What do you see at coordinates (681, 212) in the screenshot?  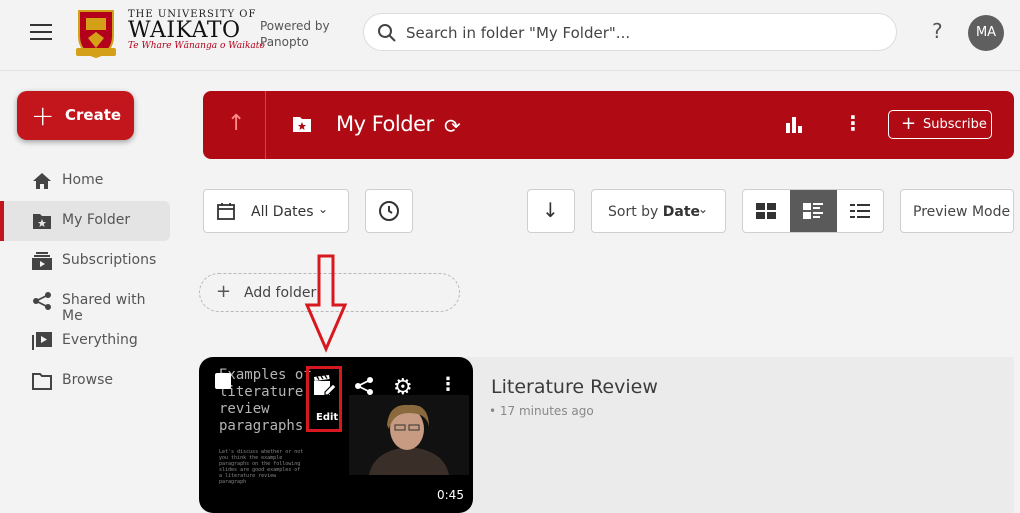 I see `sort-by-value: Date` at bounding box center [681, 212].